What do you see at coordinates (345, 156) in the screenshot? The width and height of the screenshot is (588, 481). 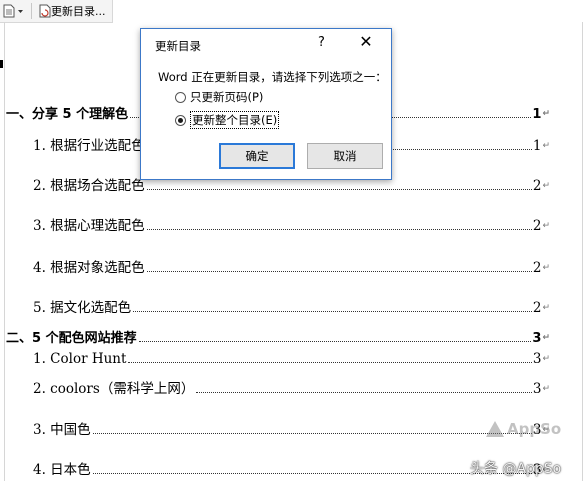 I see `cancel-button: 取消` at bounding box center [345, 156].